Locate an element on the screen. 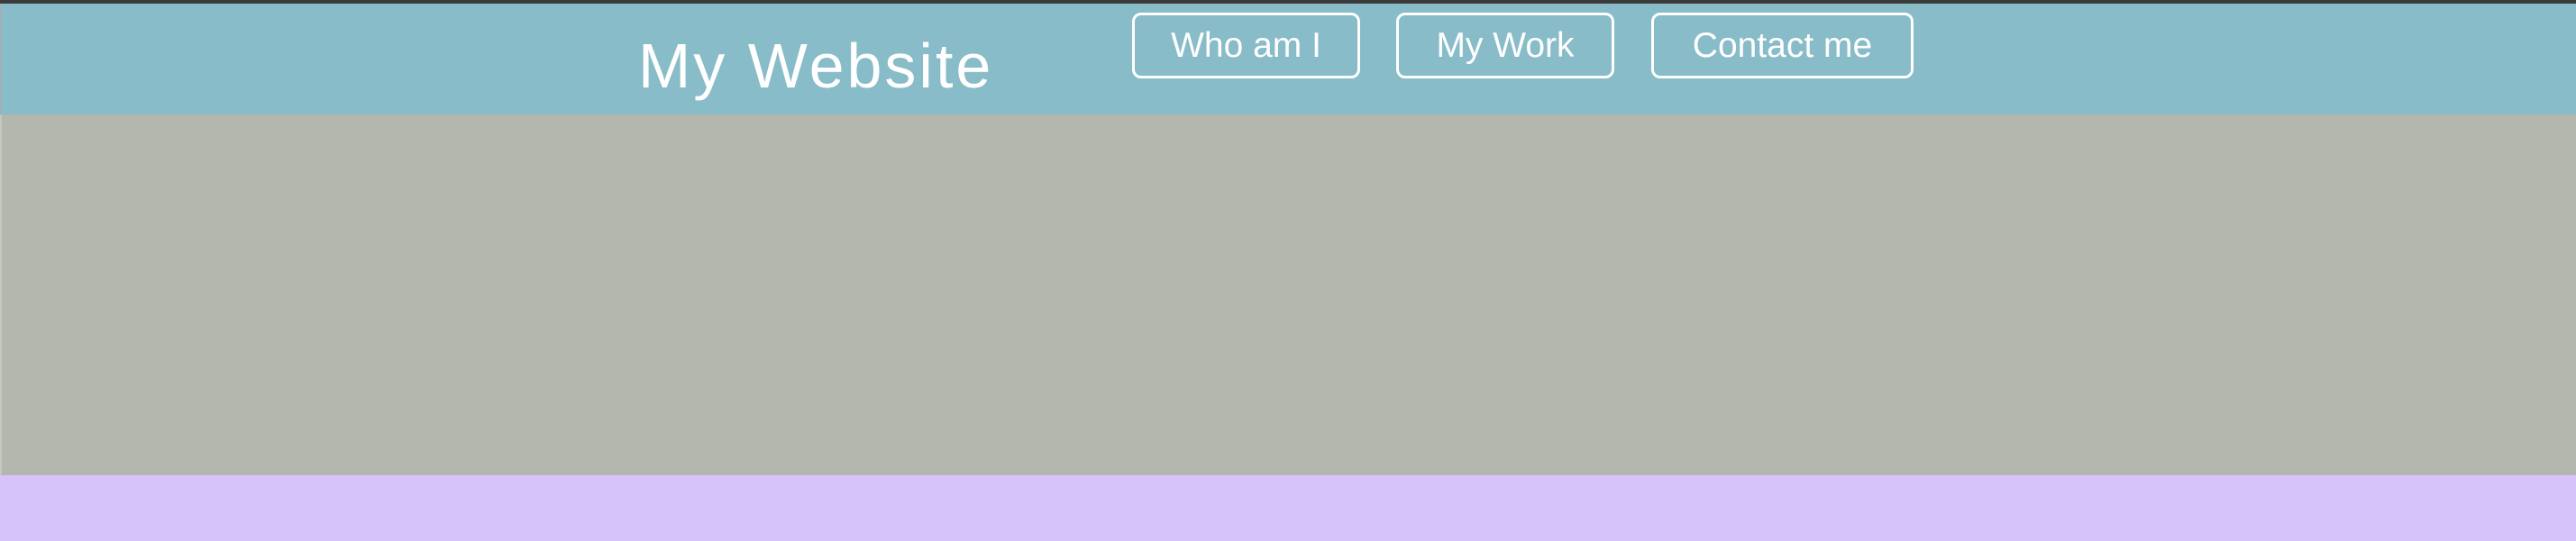 The height and width of the screenshot is (541, 2576). lower-section is located at coordinates (1288, 508).